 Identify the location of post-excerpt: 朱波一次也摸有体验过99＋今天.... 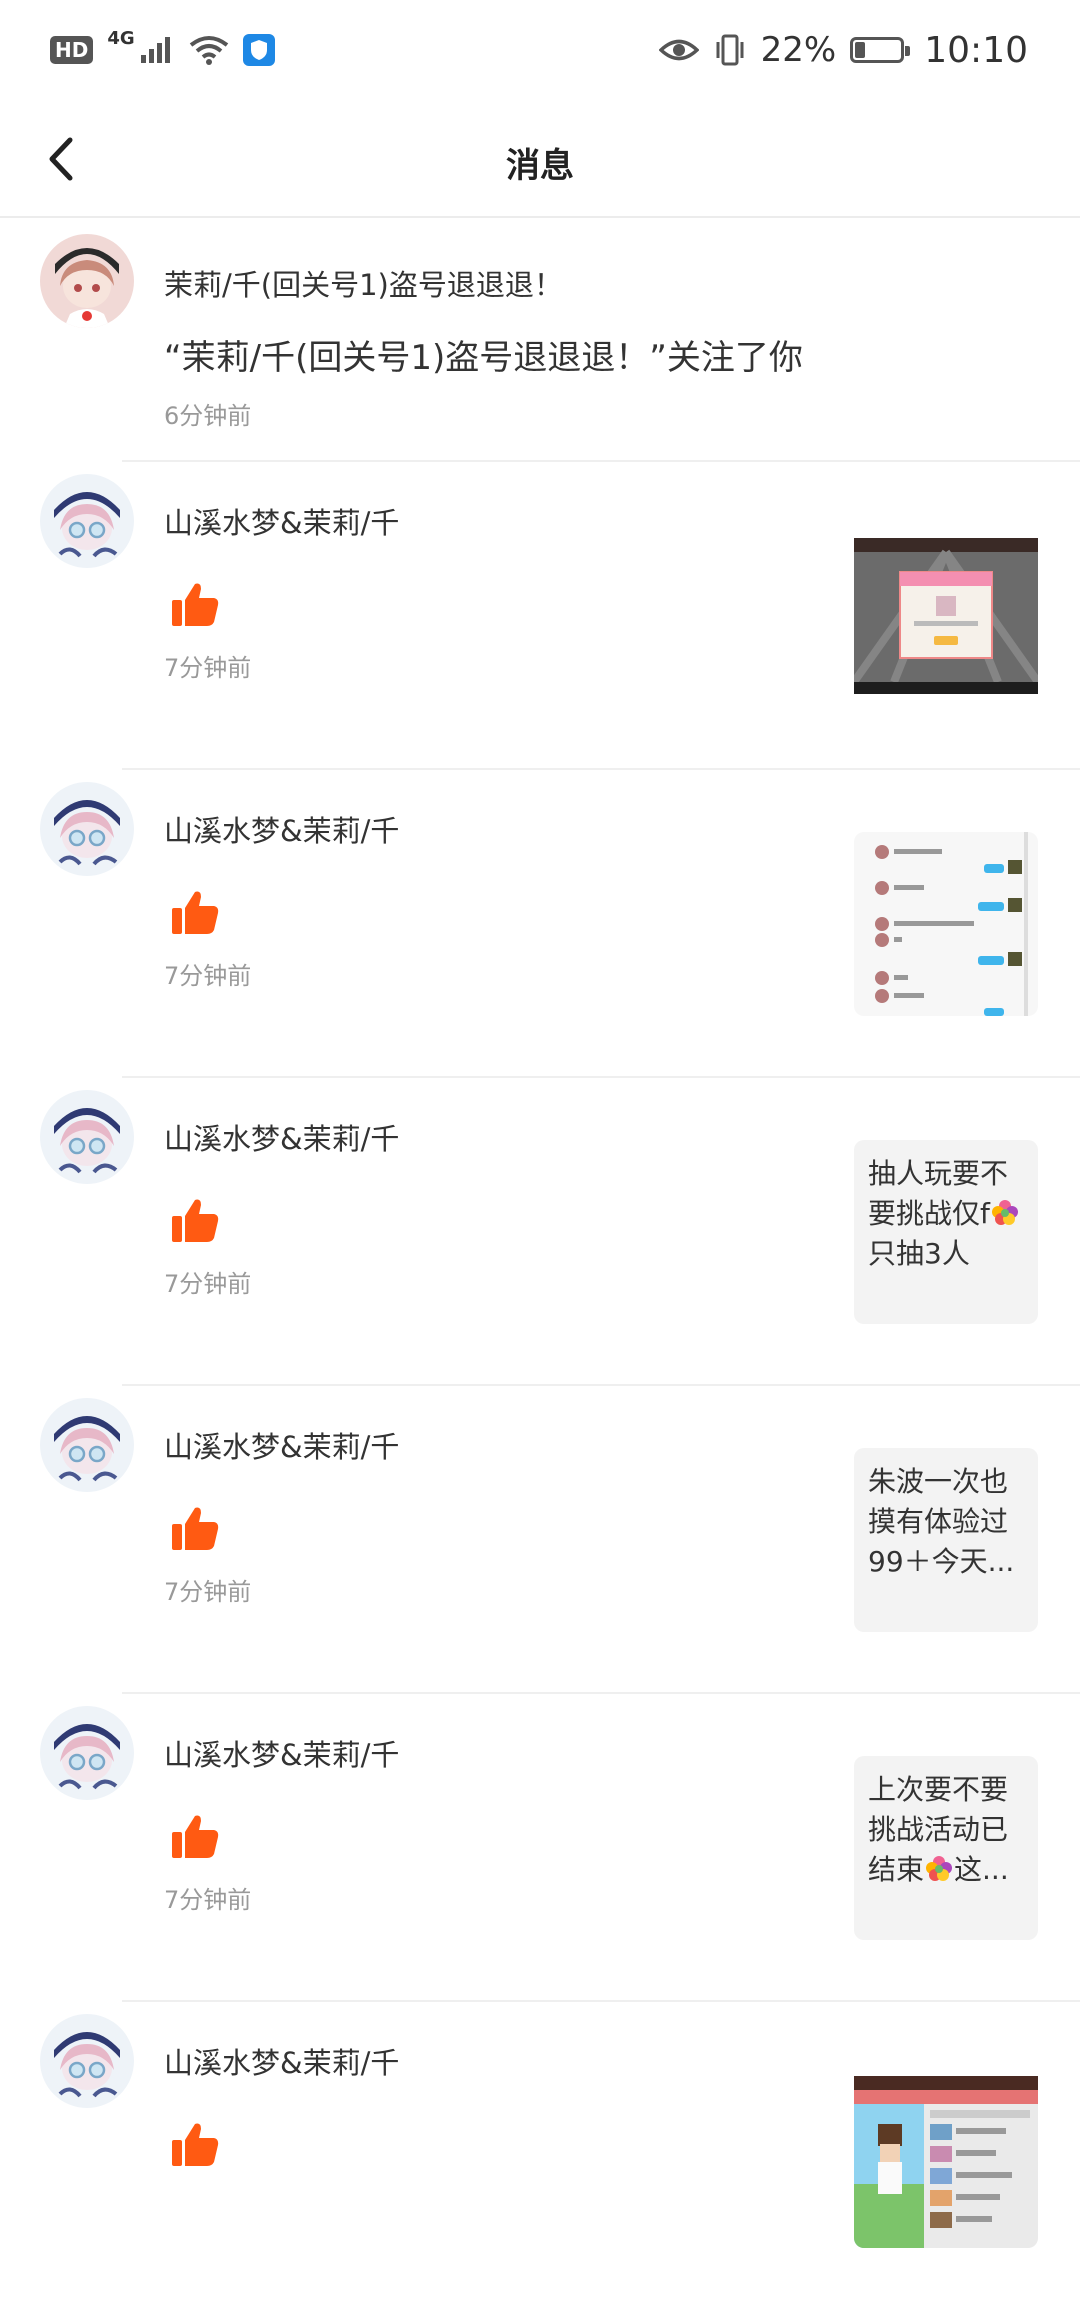
(941, 1521).